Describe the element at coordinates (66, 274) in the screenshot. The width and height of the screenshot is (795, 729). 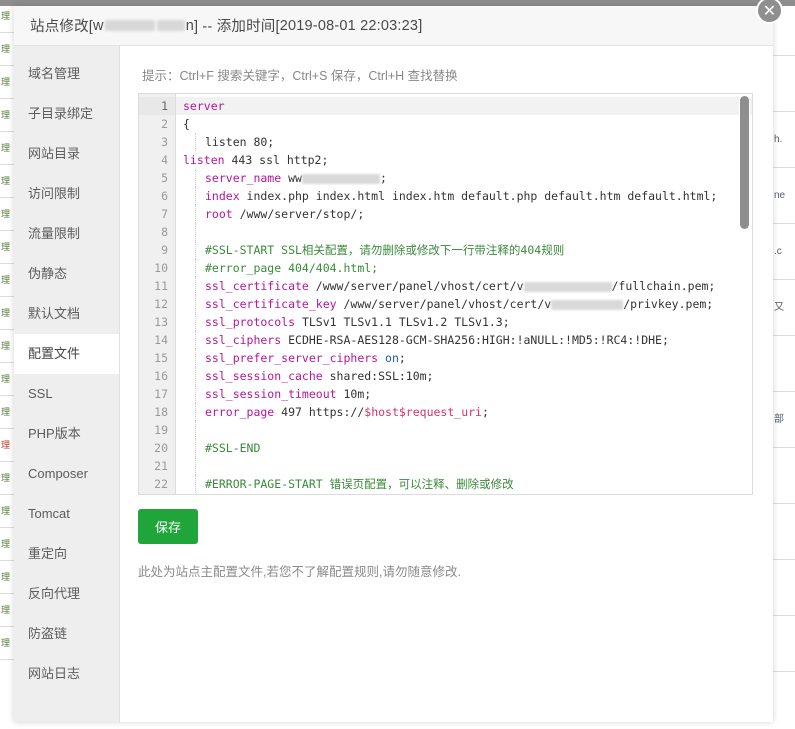
I see `sidebar-item-5: 伪静态` at that location.